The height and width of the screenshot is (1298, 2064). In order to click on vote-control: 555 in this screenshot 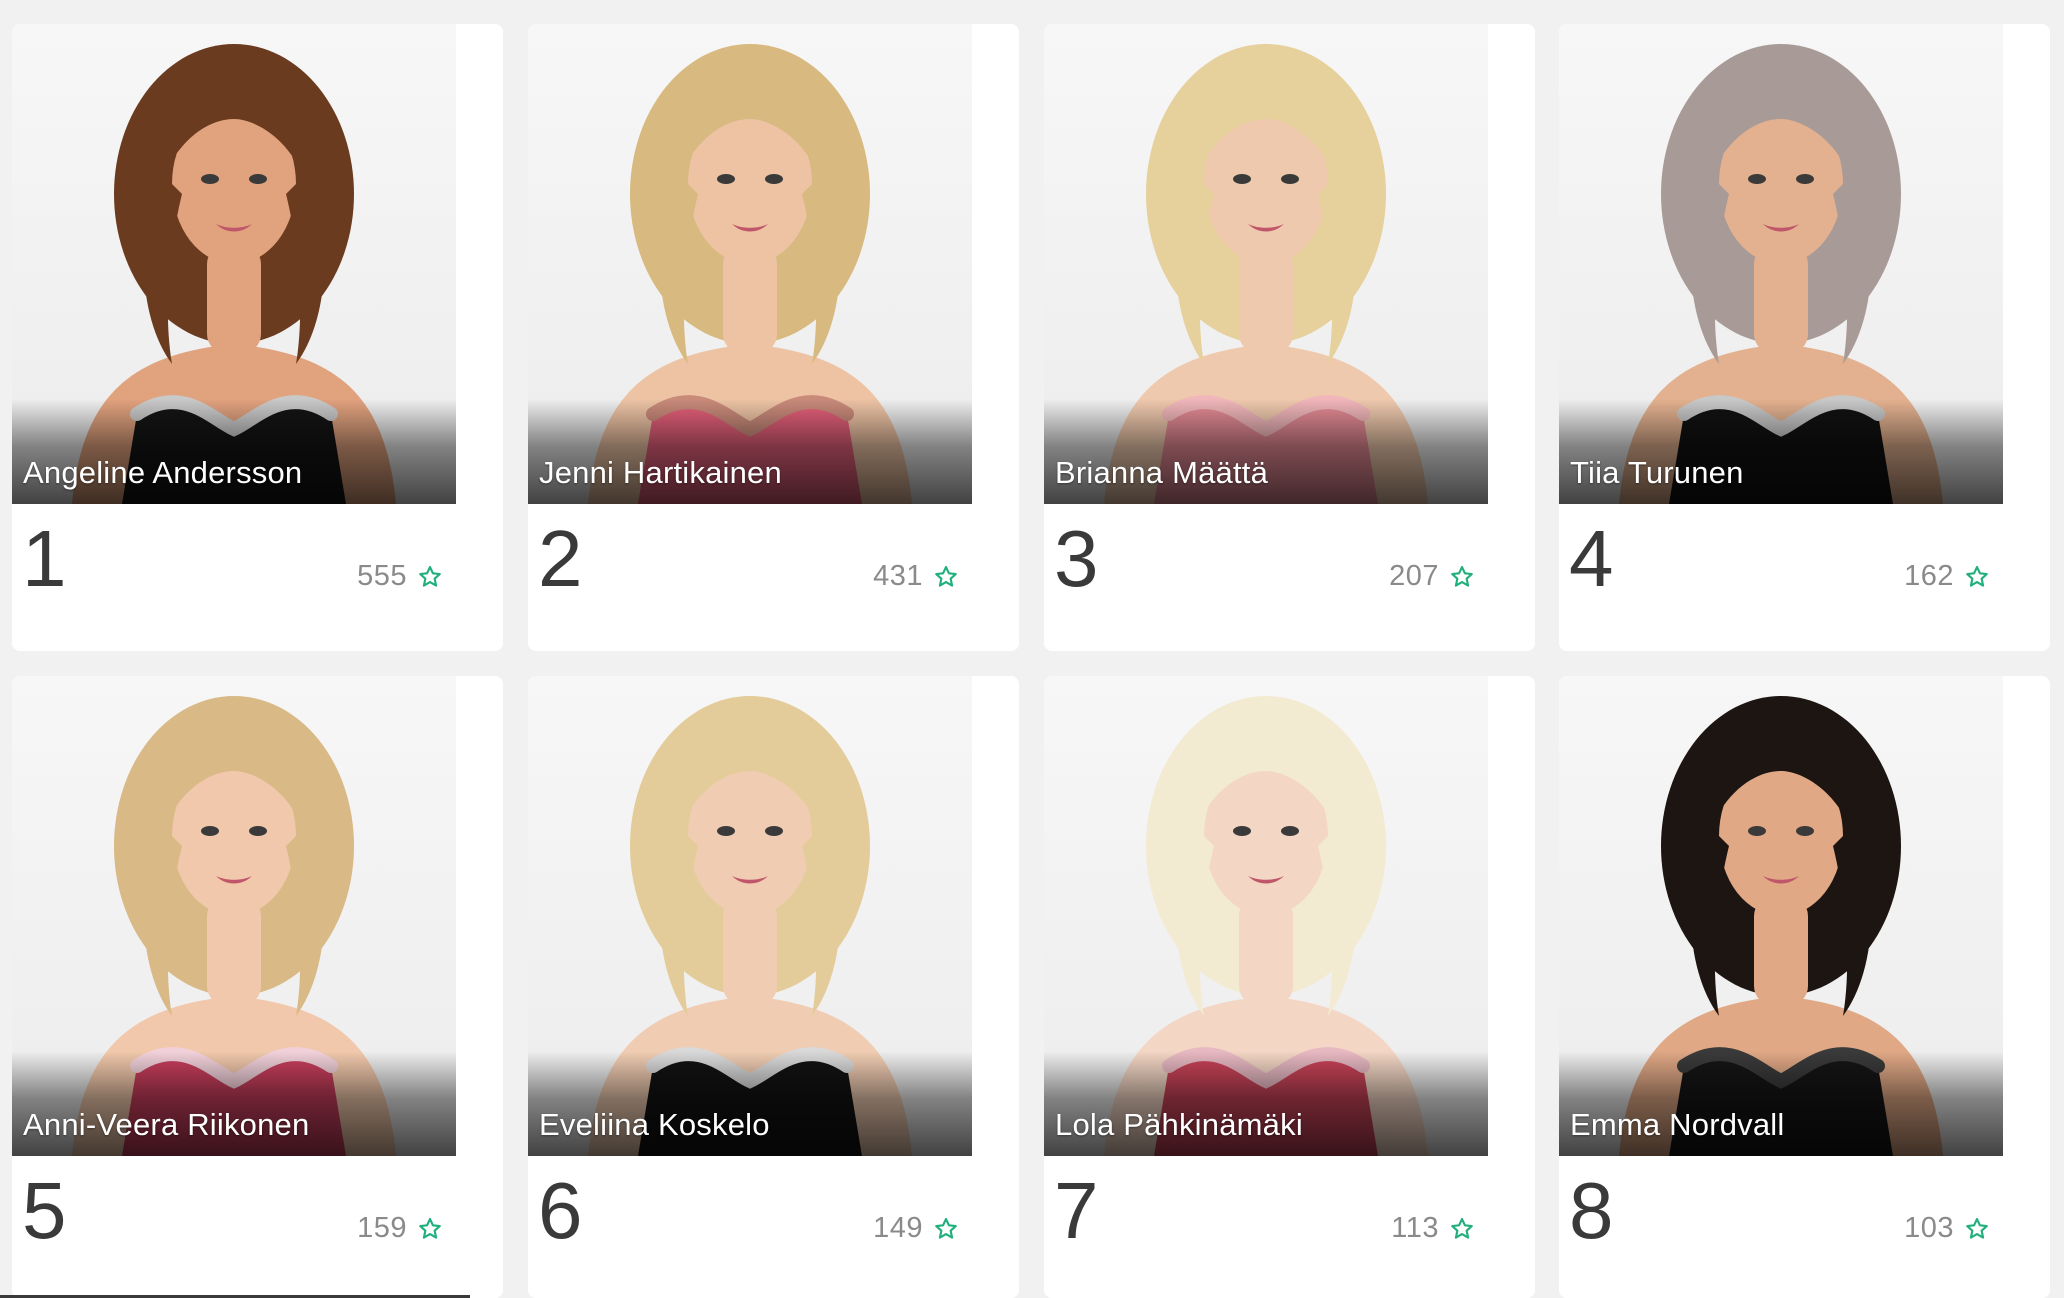, I will do `click(400, 576)`.